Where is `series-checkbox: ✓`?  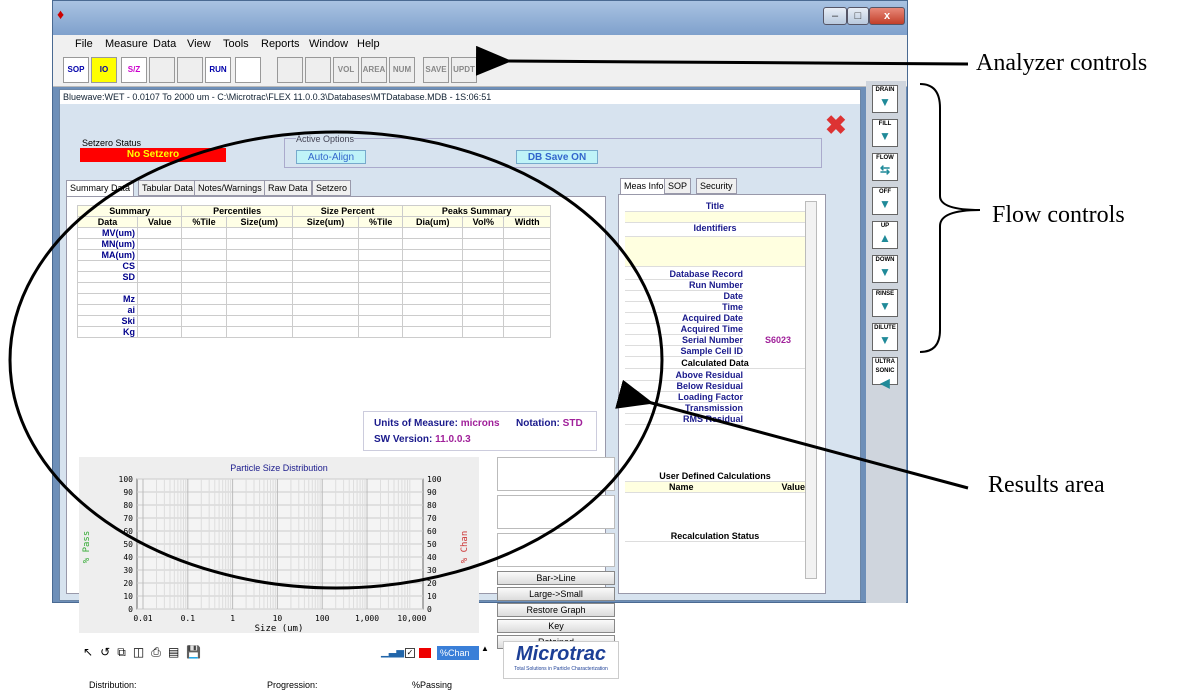
series-checkbox: ✓ is located at coordinates (410, 653).